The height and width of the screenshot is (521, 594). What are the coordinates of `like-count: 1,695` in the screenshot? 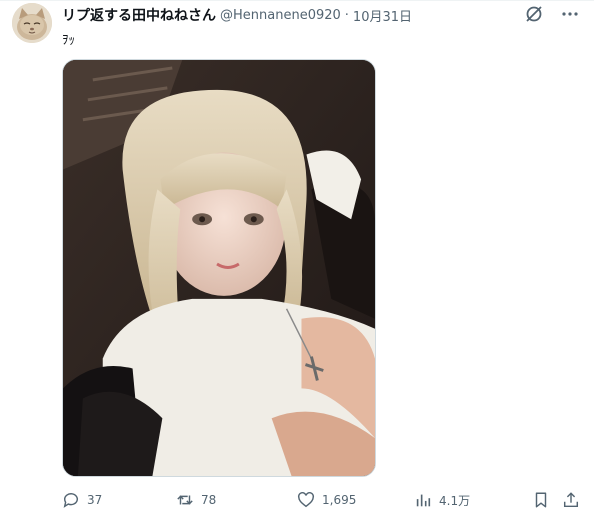 It's located at (339, 500).